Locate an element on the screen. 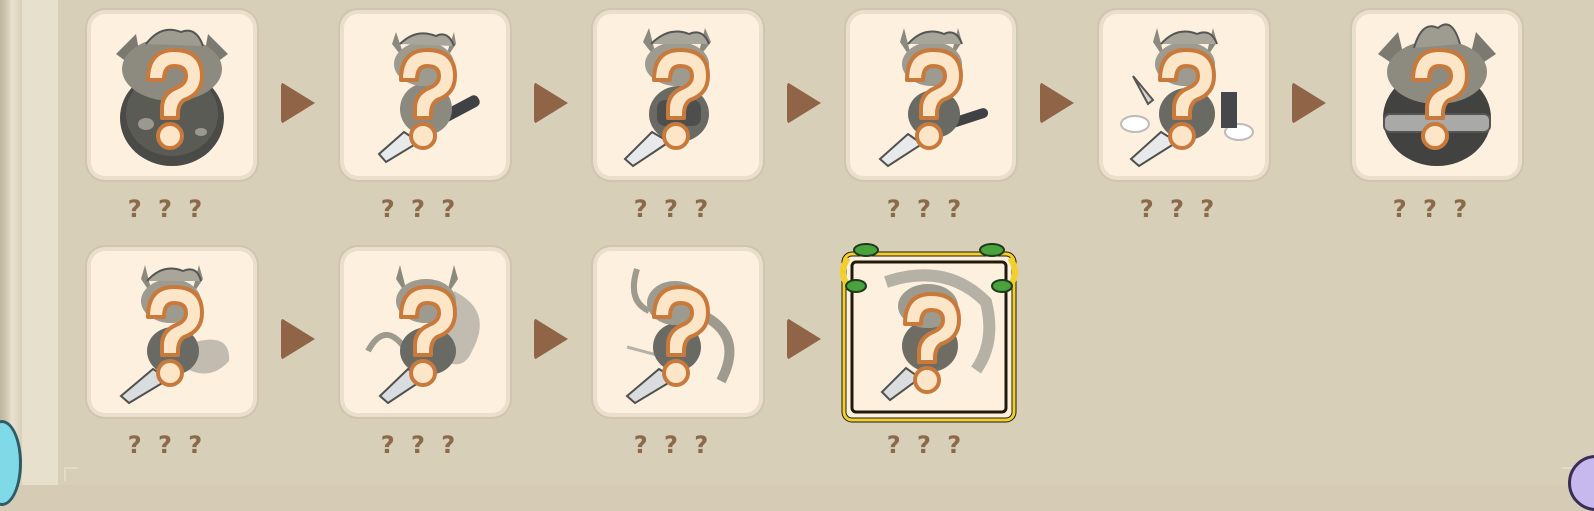 The image size is (1594, 511). left-border is located at coordinates (11, 242).